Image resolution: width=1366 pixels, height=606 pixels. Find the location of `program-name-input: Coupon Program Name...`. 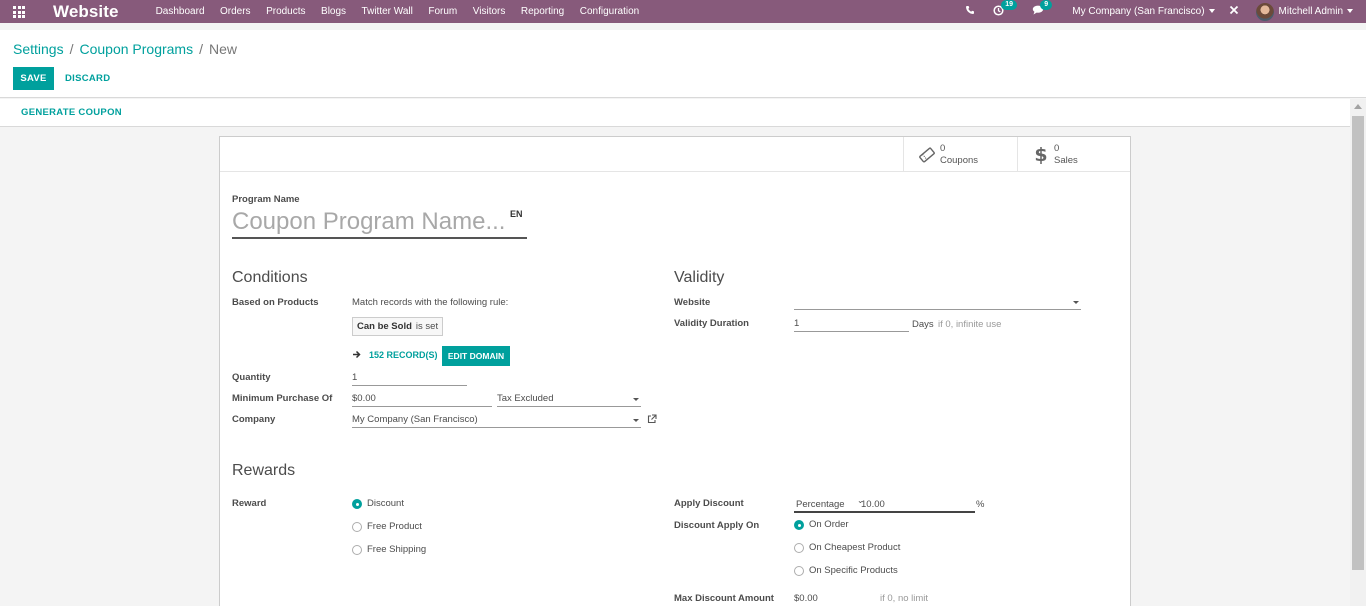

program-name-input: Coupon Program Name... is located at coordinates (379, 223).